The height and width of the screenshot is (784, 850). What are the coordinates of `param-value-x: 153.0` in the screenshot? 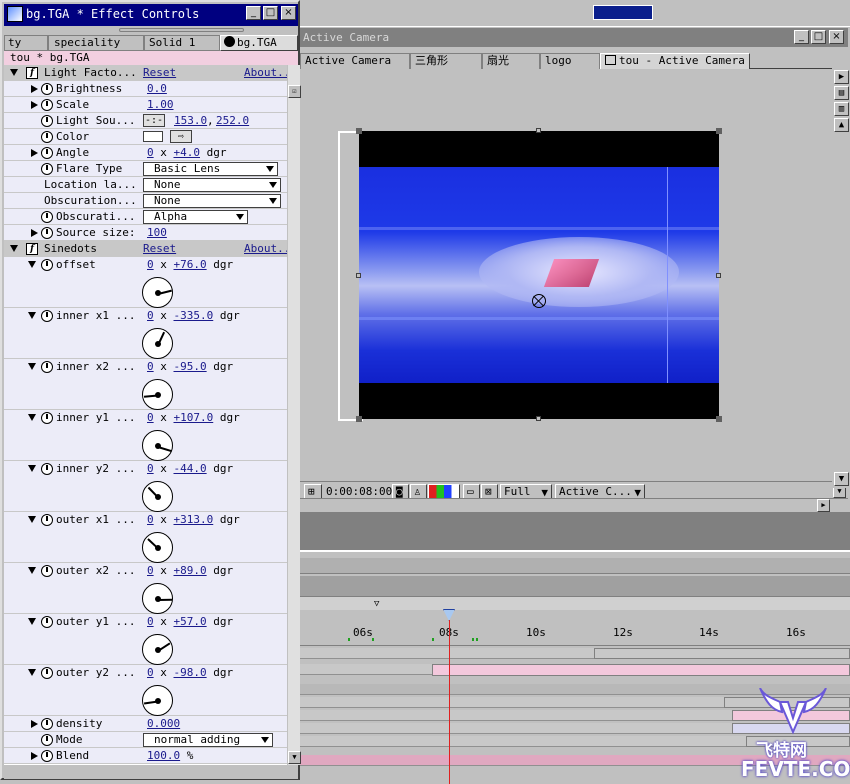 It's located at (190, 120).